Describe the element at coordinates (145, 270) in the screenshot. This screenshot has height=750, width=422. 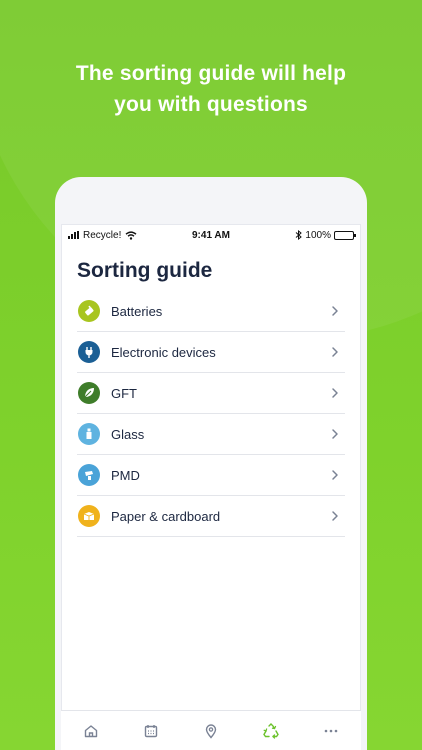
I see `page-title: Sorting guide` at that location.